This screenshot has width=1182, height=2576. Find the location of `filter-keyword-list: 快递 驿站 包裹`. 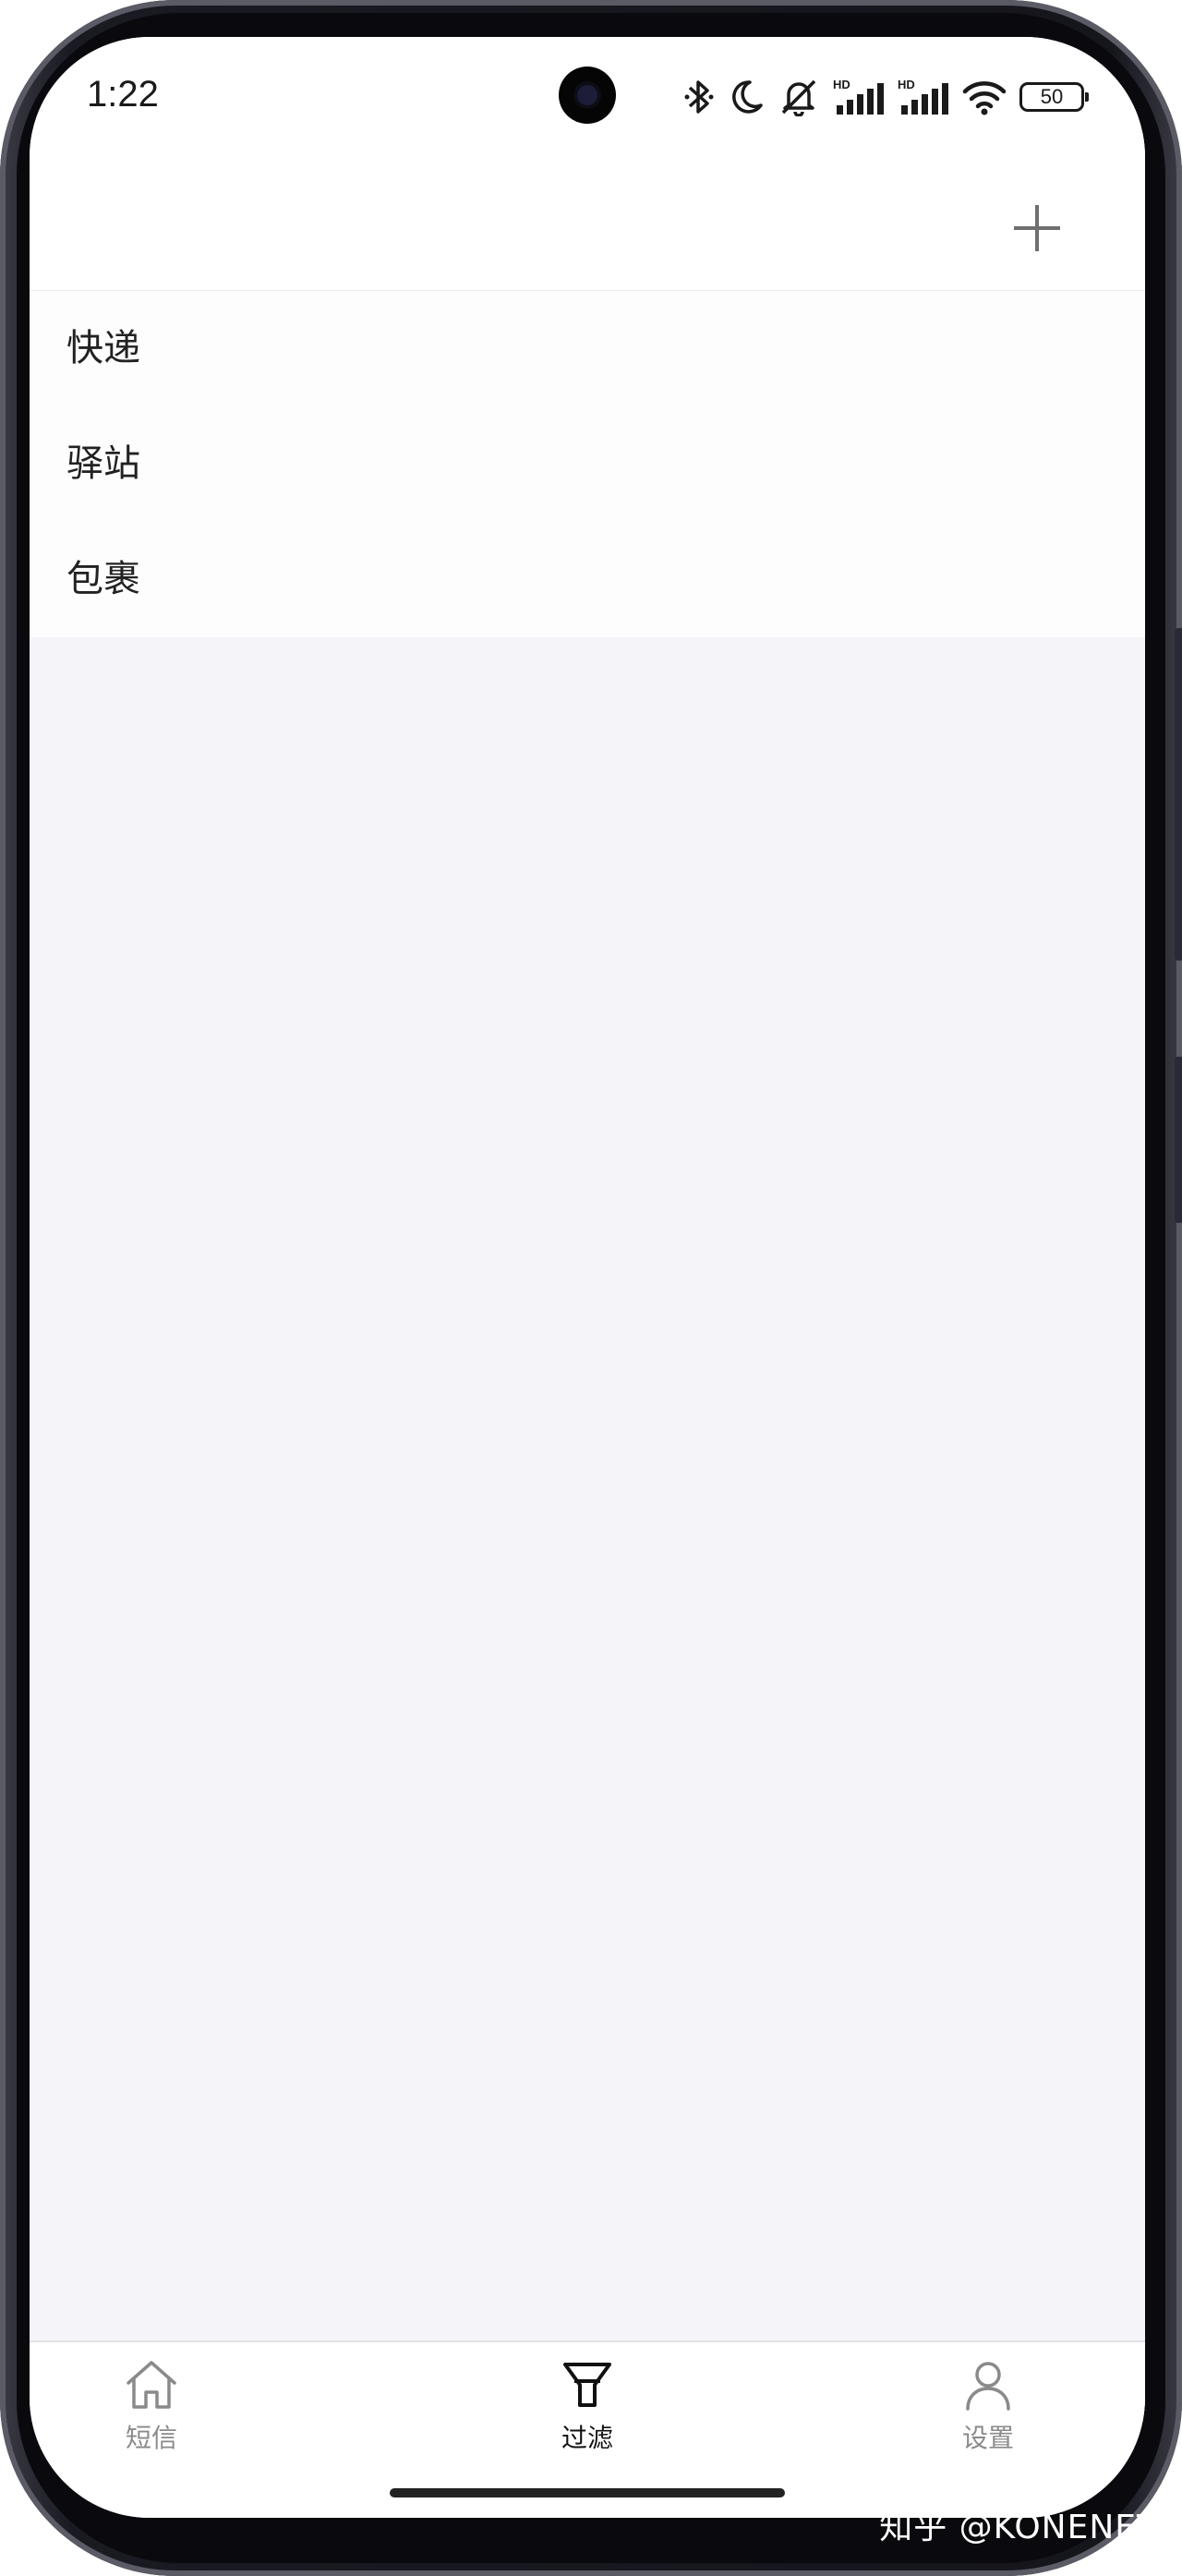

filter-keyword-list: 快递 驿站 包裹 is located at coordinates (587, 464).